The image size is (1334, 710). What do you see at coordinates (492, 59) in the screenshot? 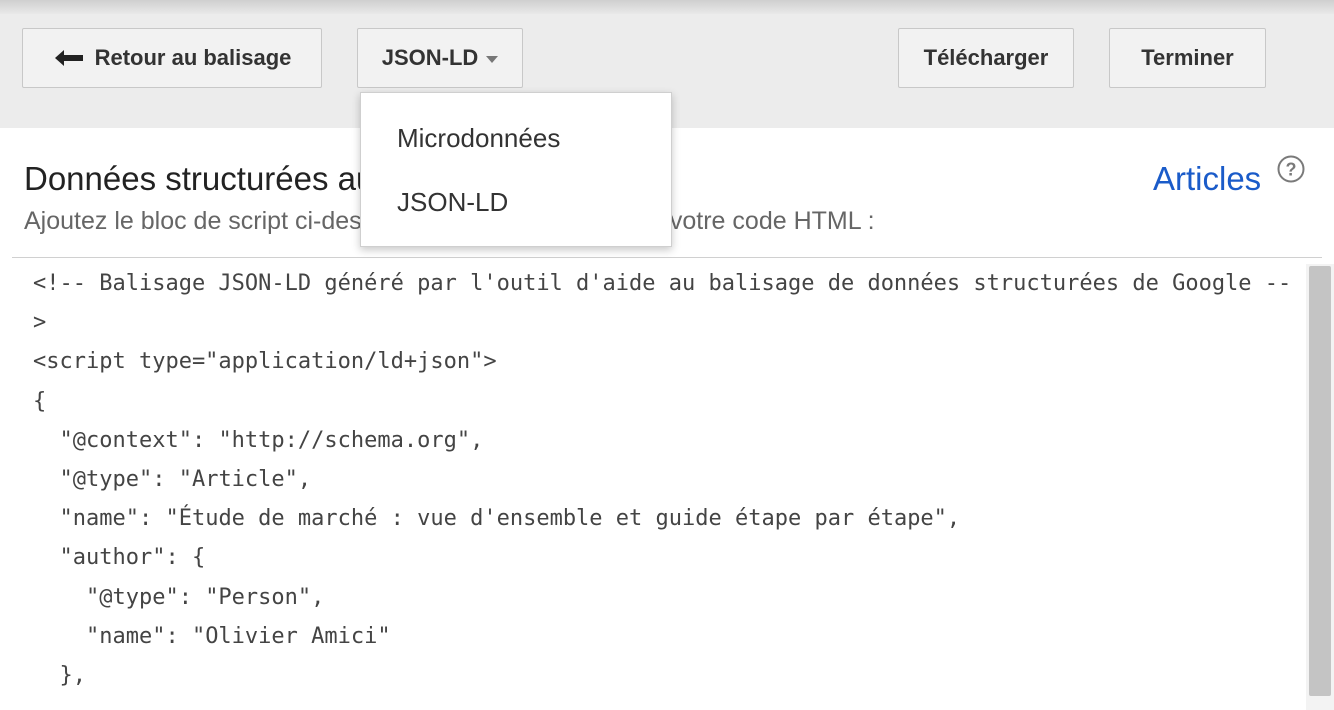
I see `chevron-down-icon` at bounding box center [492, 59].